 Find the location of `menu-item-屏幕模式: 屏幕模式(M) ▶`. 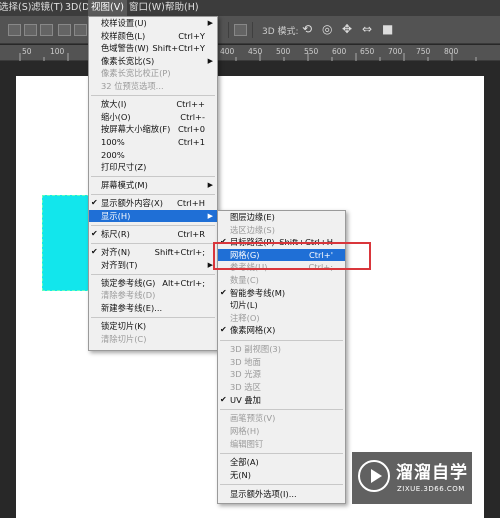

menu-item-屏幕模式: 屏幕模式(M) ▶ is located at coordinates (153, 185).